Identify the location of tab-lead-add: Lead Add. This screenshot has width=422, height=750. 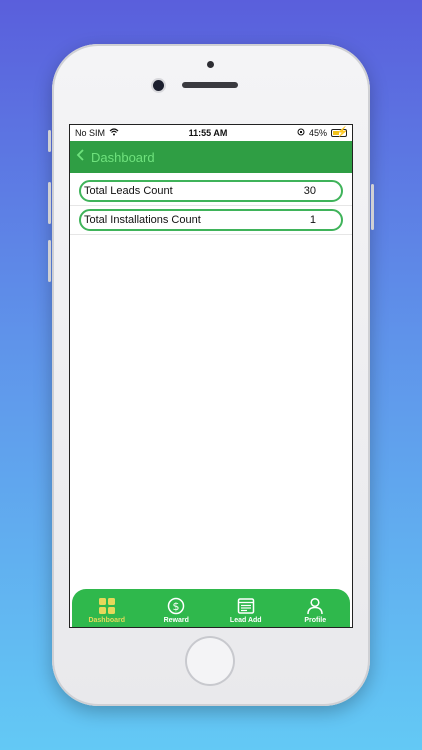
(246, 610).